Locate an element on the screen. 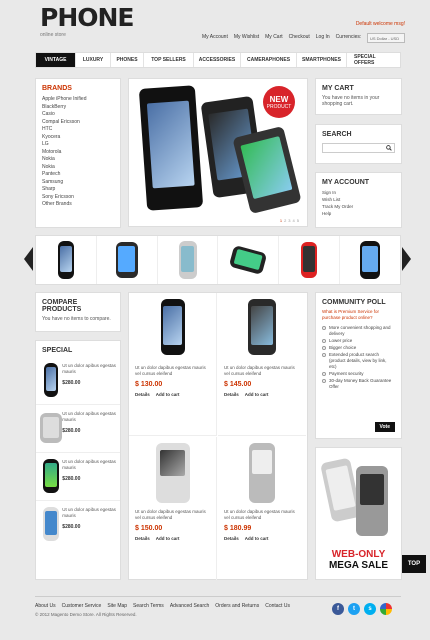  account-list: Sign In Wish List Track My Order Help is located at coordinates (358, 203).